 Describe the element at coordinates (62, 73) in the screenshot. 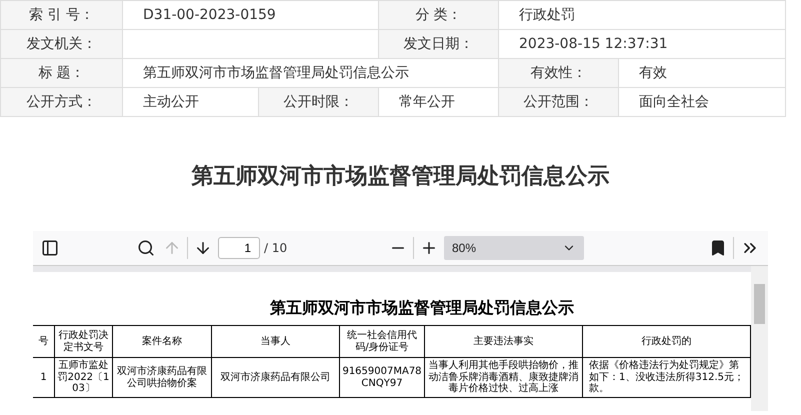

I see `field-label: 标 题：` at that location.